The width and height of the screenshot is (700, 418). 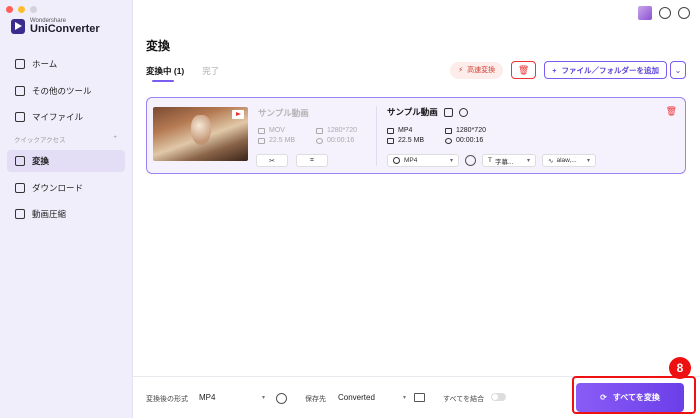 I want to click on action-bar: ⚡ 高速変換 🗑 + ファイル／フォルダーを追加 ⌄, so click(x=568, y=70).